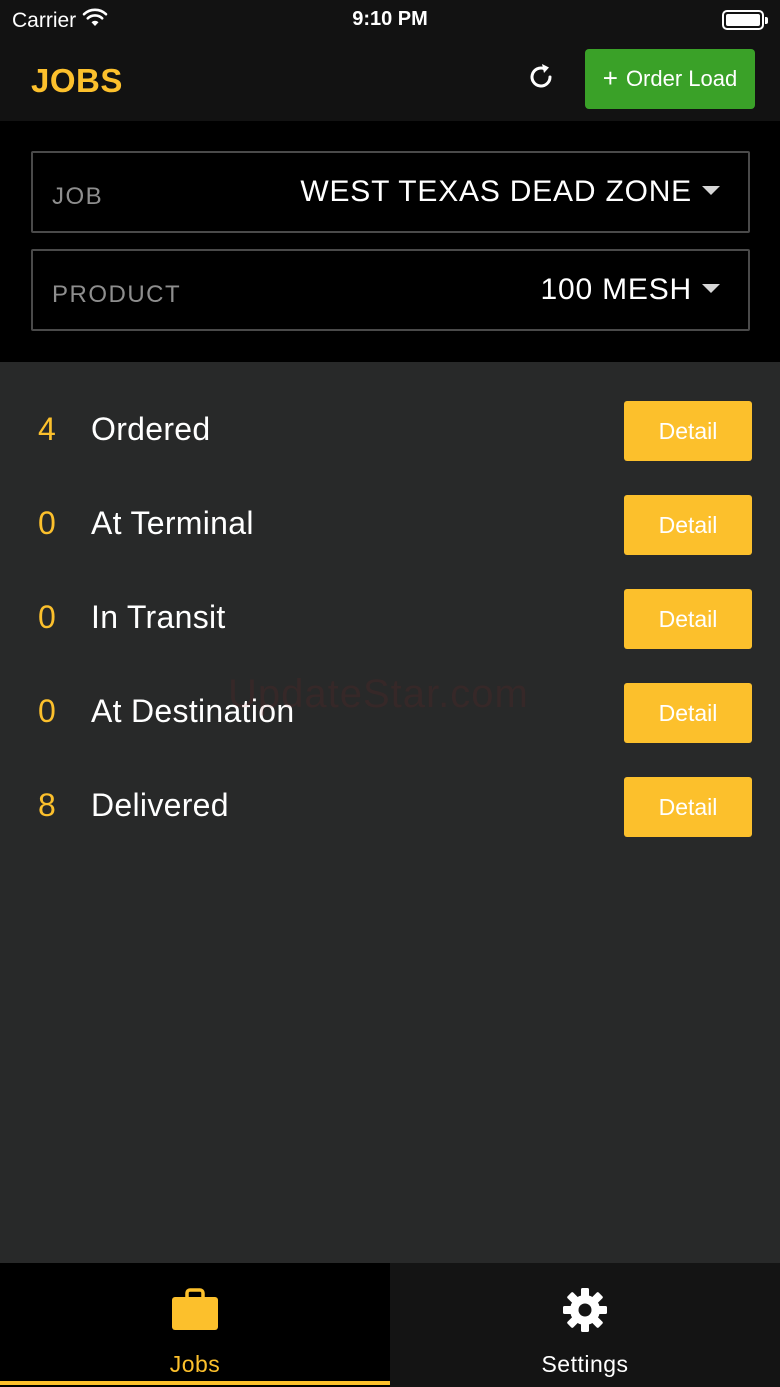 The image size is (780, 1387). I want to click on status-row-at-terminal: 0 At Terminal Detail, so click(390, 525).